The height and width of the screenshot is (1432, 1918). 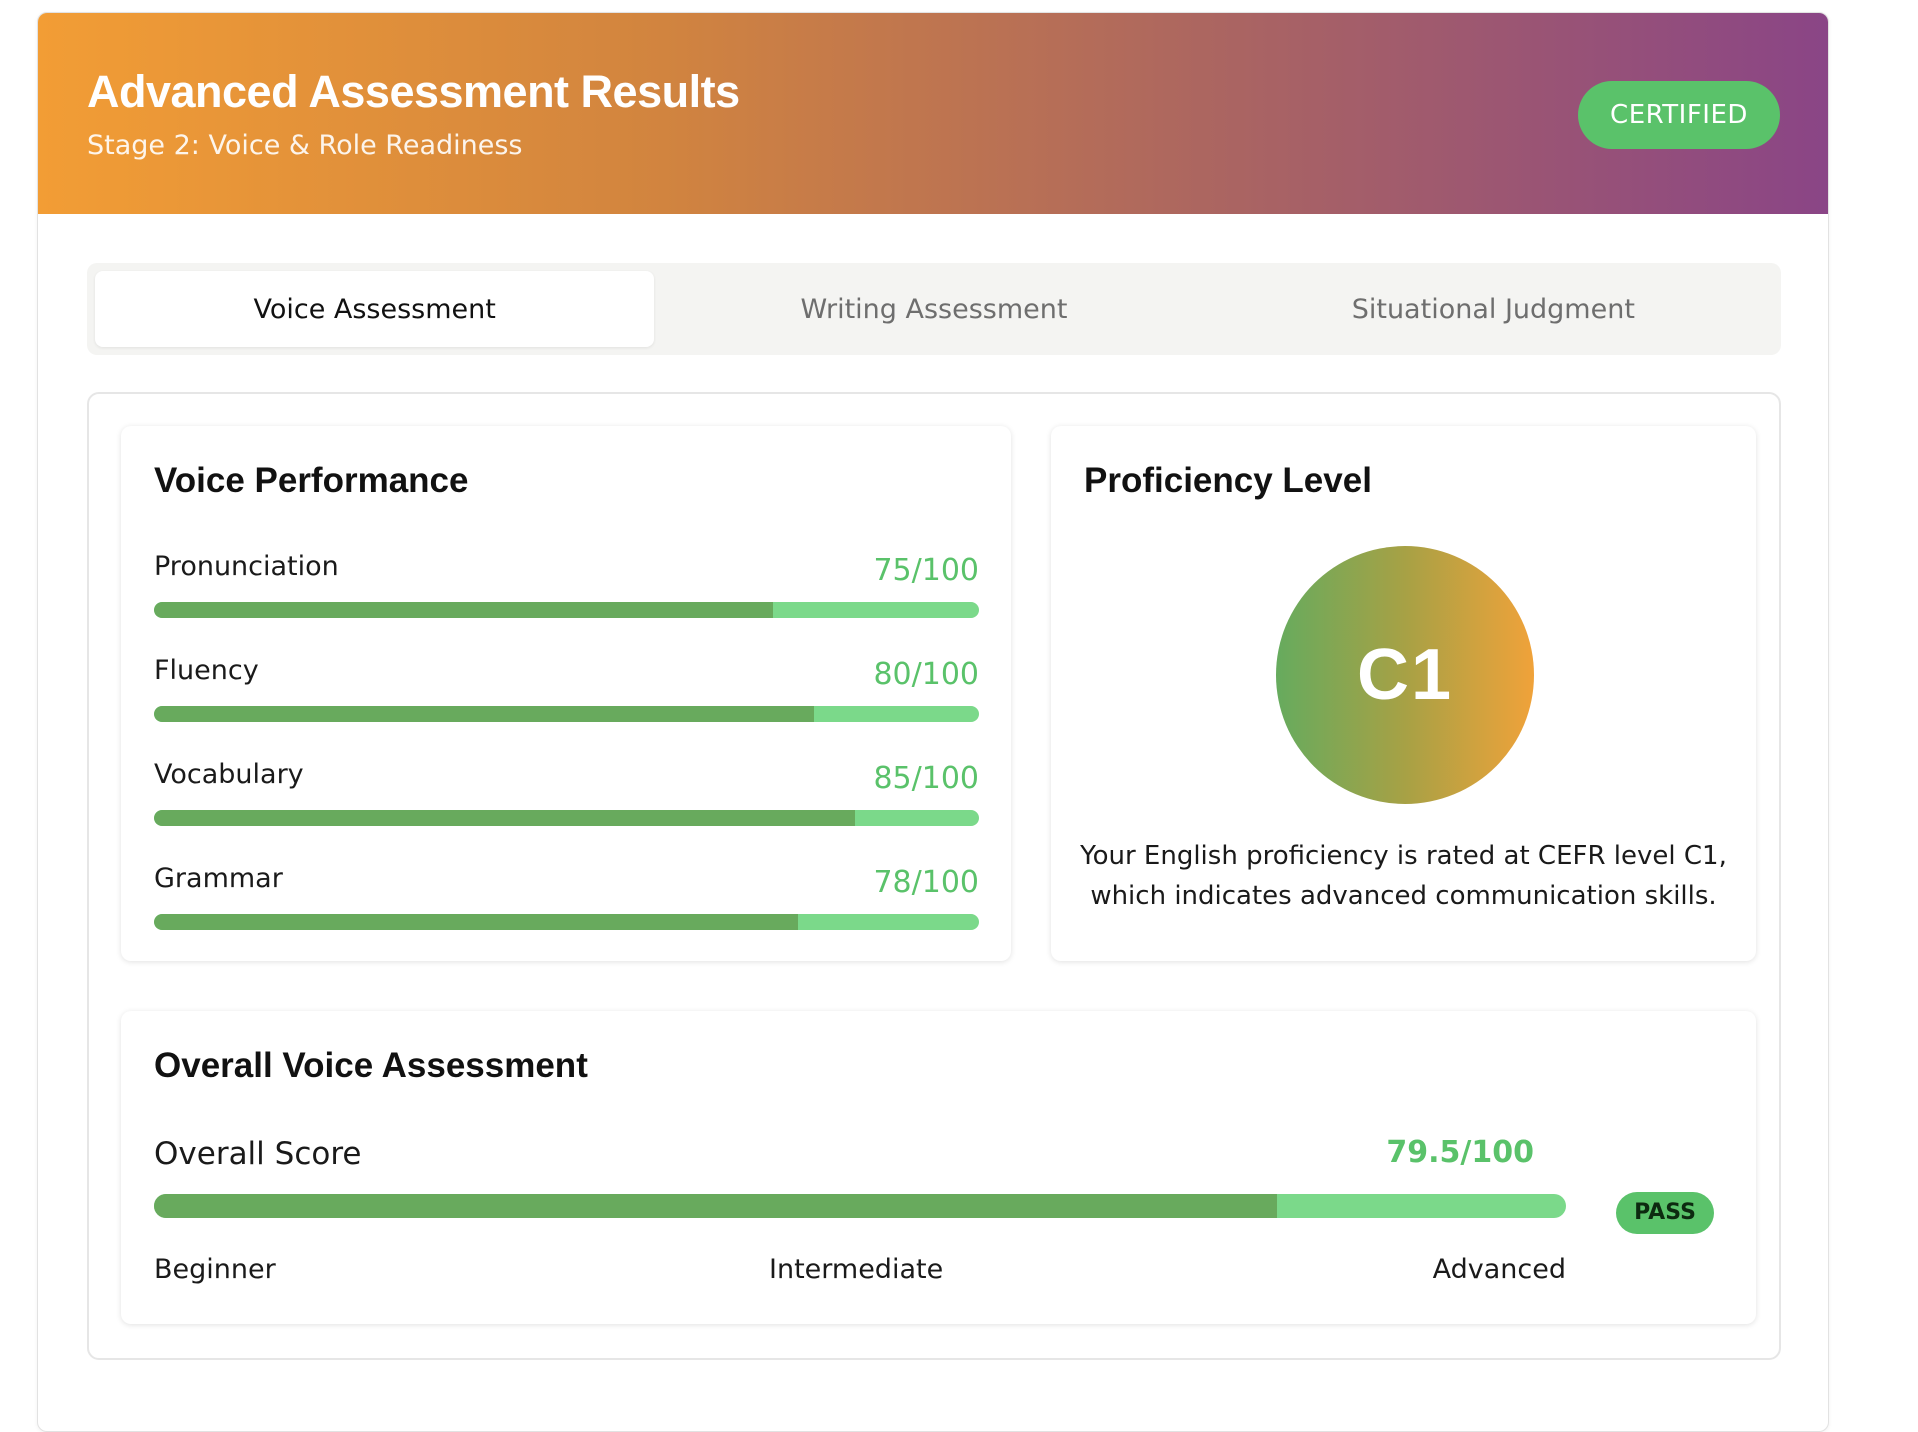 I want to click on overall-progress-bar, so click(x=860, y=1206).